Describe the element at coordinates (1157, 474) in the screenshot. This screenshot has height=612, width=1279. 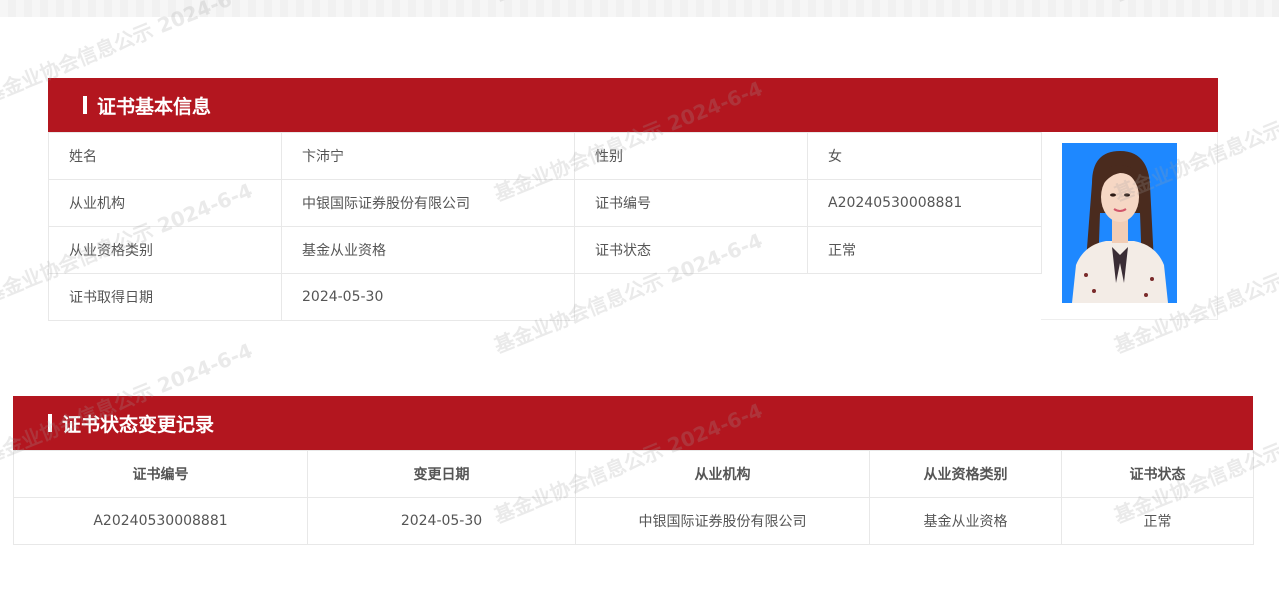
I see `column-header: 证书状态` at that location.